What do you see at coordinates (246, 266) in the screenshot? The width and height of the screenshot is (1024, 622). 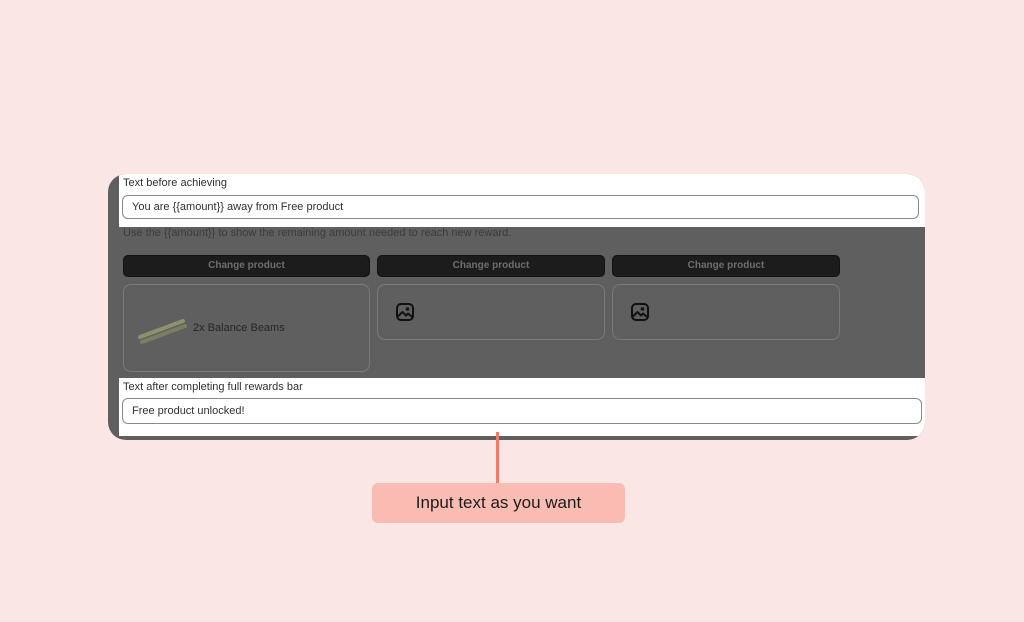 I see `change-product-button-1: Change product` at bounding box center [246, 266].